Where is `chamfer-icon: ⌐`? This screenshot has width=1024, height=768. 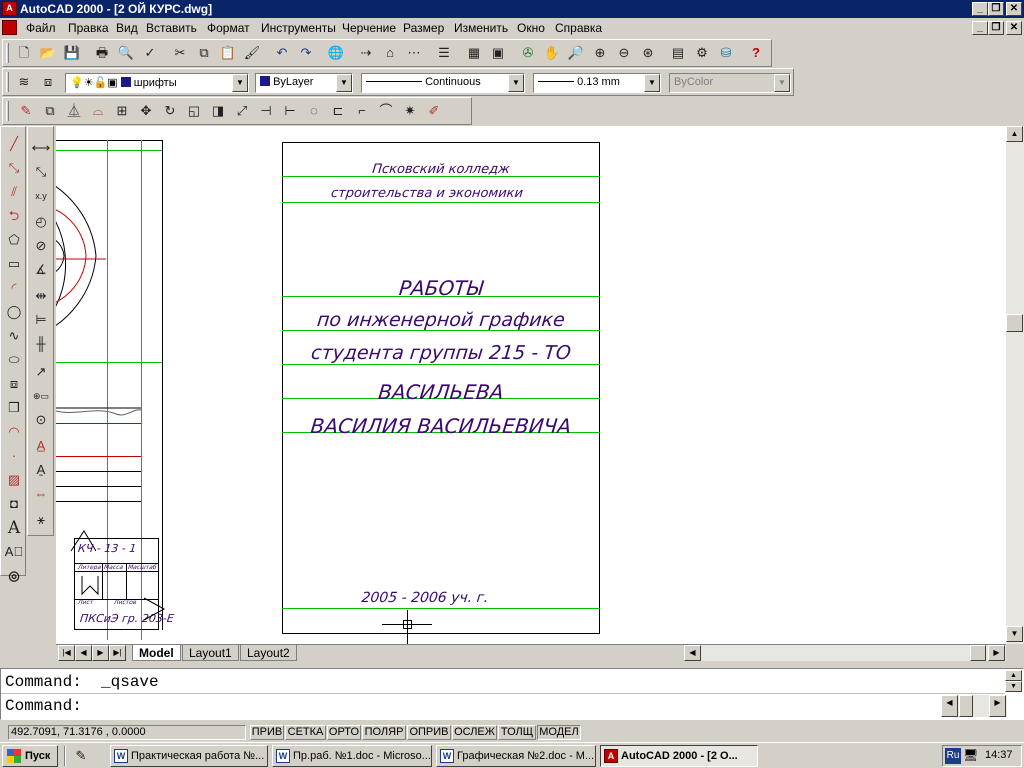 chamfer-icon: ⌐ is located at coordinates (362, 111).